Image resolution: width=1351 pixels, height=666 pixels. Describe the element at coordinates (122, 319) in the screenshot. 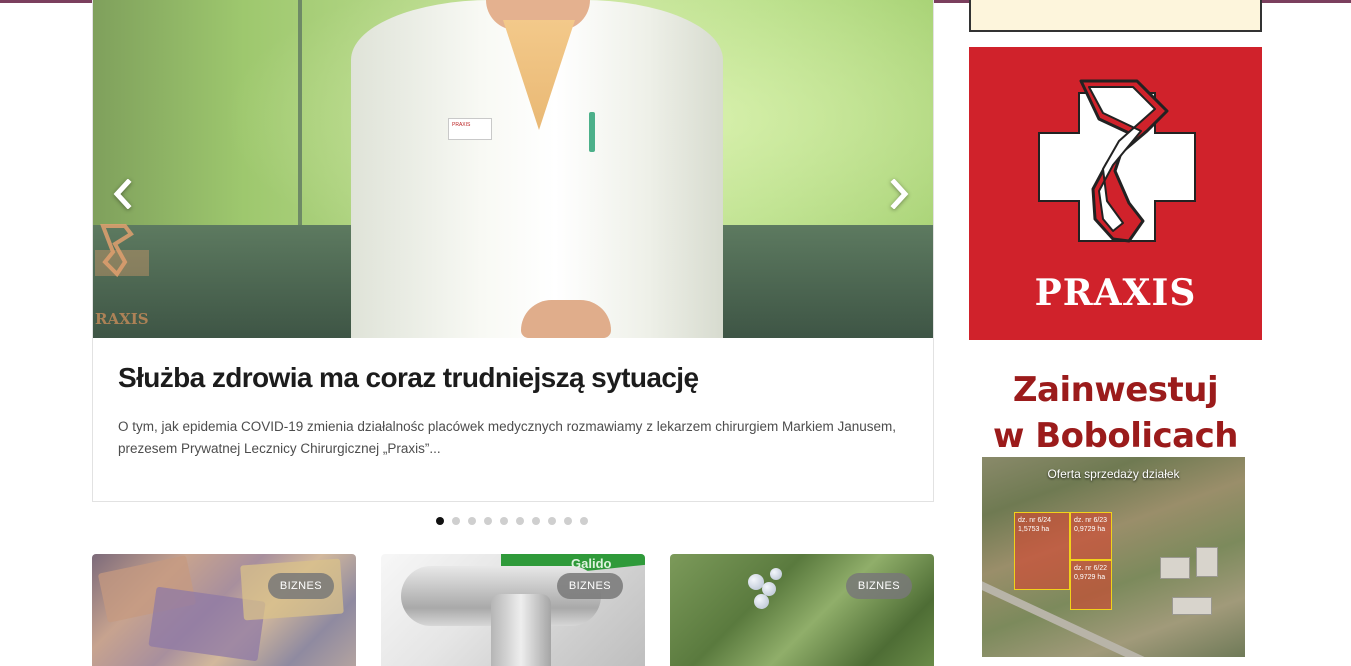

I see `wall-logo-text: RAXIS` at that location.